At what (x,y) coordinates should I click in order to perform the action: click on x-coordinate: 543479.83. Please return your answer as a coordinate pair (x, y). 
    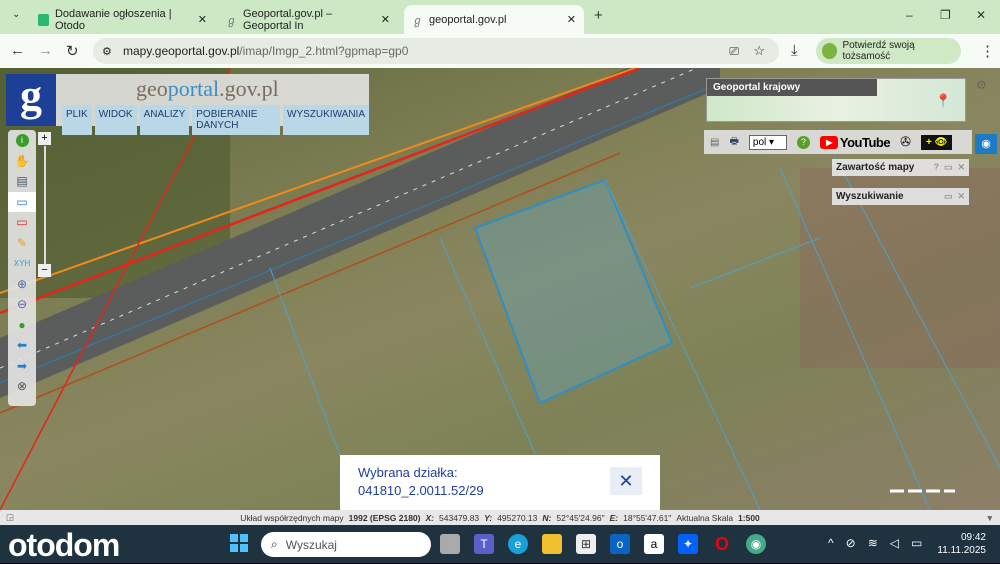
    Looking at the image, I should click on (459, 517).